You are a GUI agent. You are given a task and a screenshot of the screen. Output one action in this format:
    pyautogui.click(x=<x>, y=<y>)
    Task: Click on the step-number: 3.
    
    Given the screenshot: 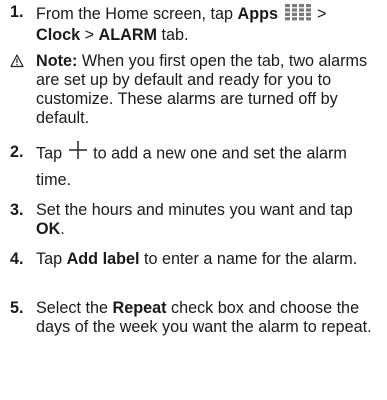 What is the action you would take?
    pyautogui.click(x=17, y=210)
    